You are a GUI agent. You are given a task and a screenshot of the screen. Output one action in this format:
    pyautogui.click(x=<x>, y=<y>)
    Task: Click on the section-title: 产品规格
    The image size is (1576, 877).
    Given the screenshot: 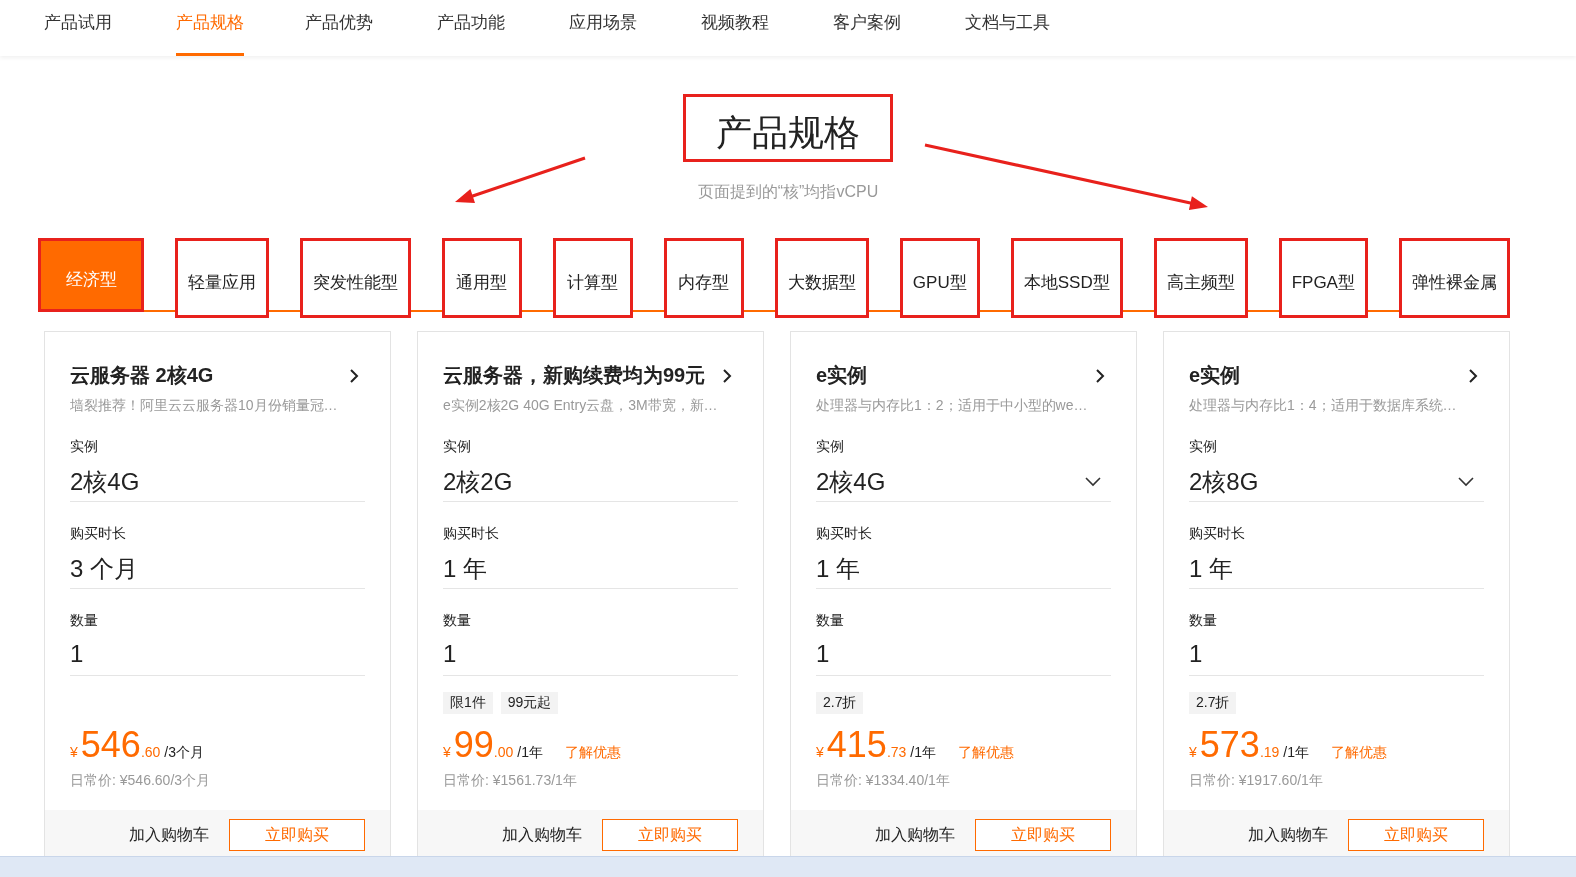 What is the action you would take?
    pyautogui.click(x=788, y=128)
    